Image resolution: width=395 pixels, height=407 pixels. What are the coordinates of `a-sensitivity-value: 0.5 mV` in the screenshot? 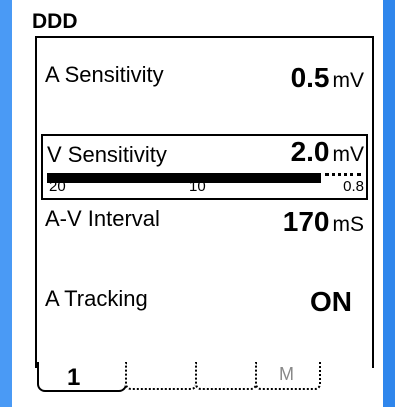 It's located at (327, 77).